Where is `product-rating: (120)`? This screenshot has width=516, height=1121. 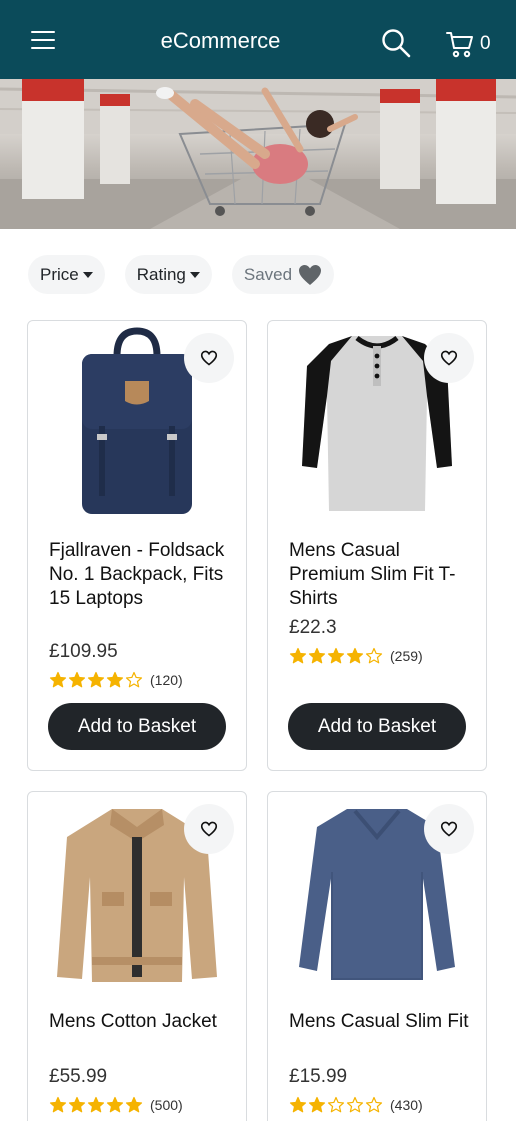
product-rating: (120) is located at coordinates (116, 680).